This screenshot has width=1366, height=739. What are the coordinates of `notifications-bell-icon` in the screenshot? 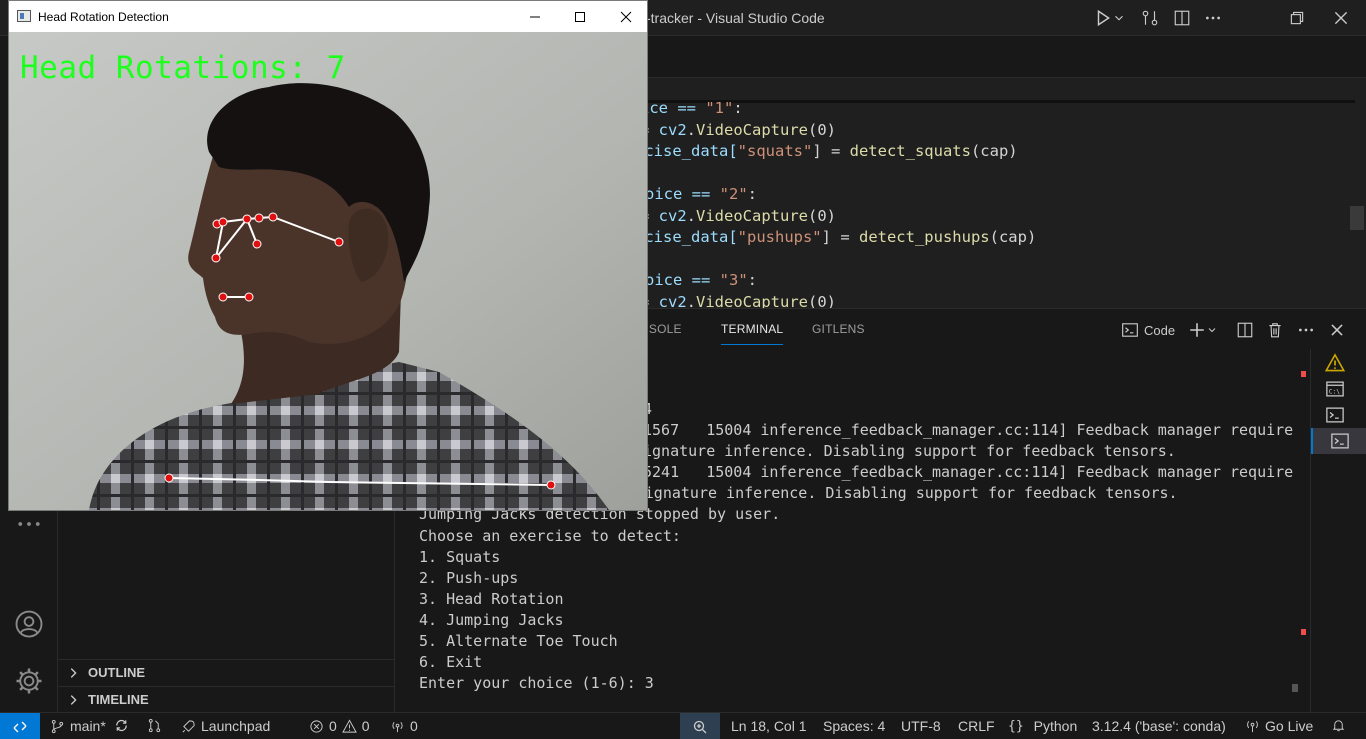 It's located at (1338, 725).